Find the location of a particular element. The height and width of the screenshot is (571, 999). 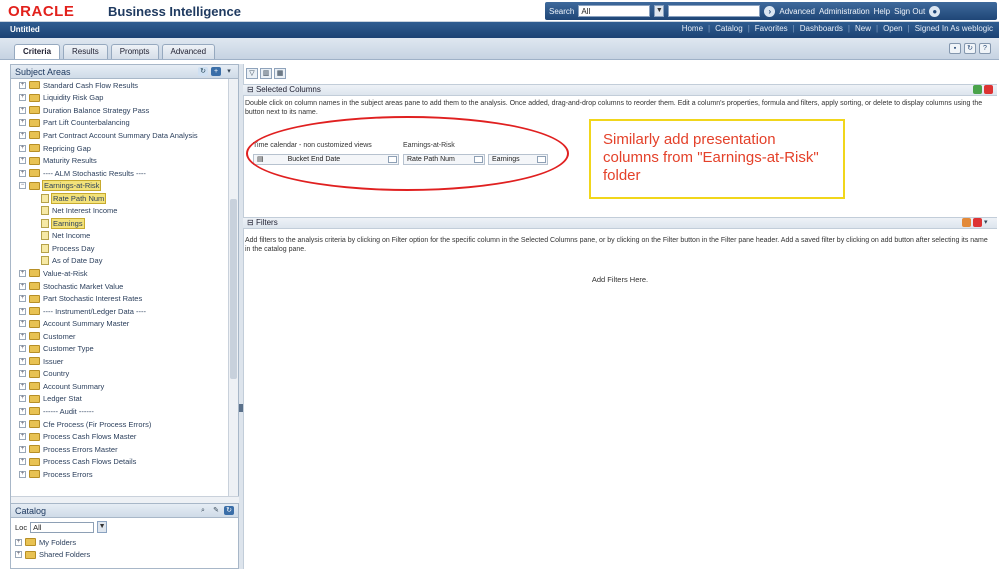

tree-folder-item: + Process Cash Flows Master is located at coordinates (120, 436).